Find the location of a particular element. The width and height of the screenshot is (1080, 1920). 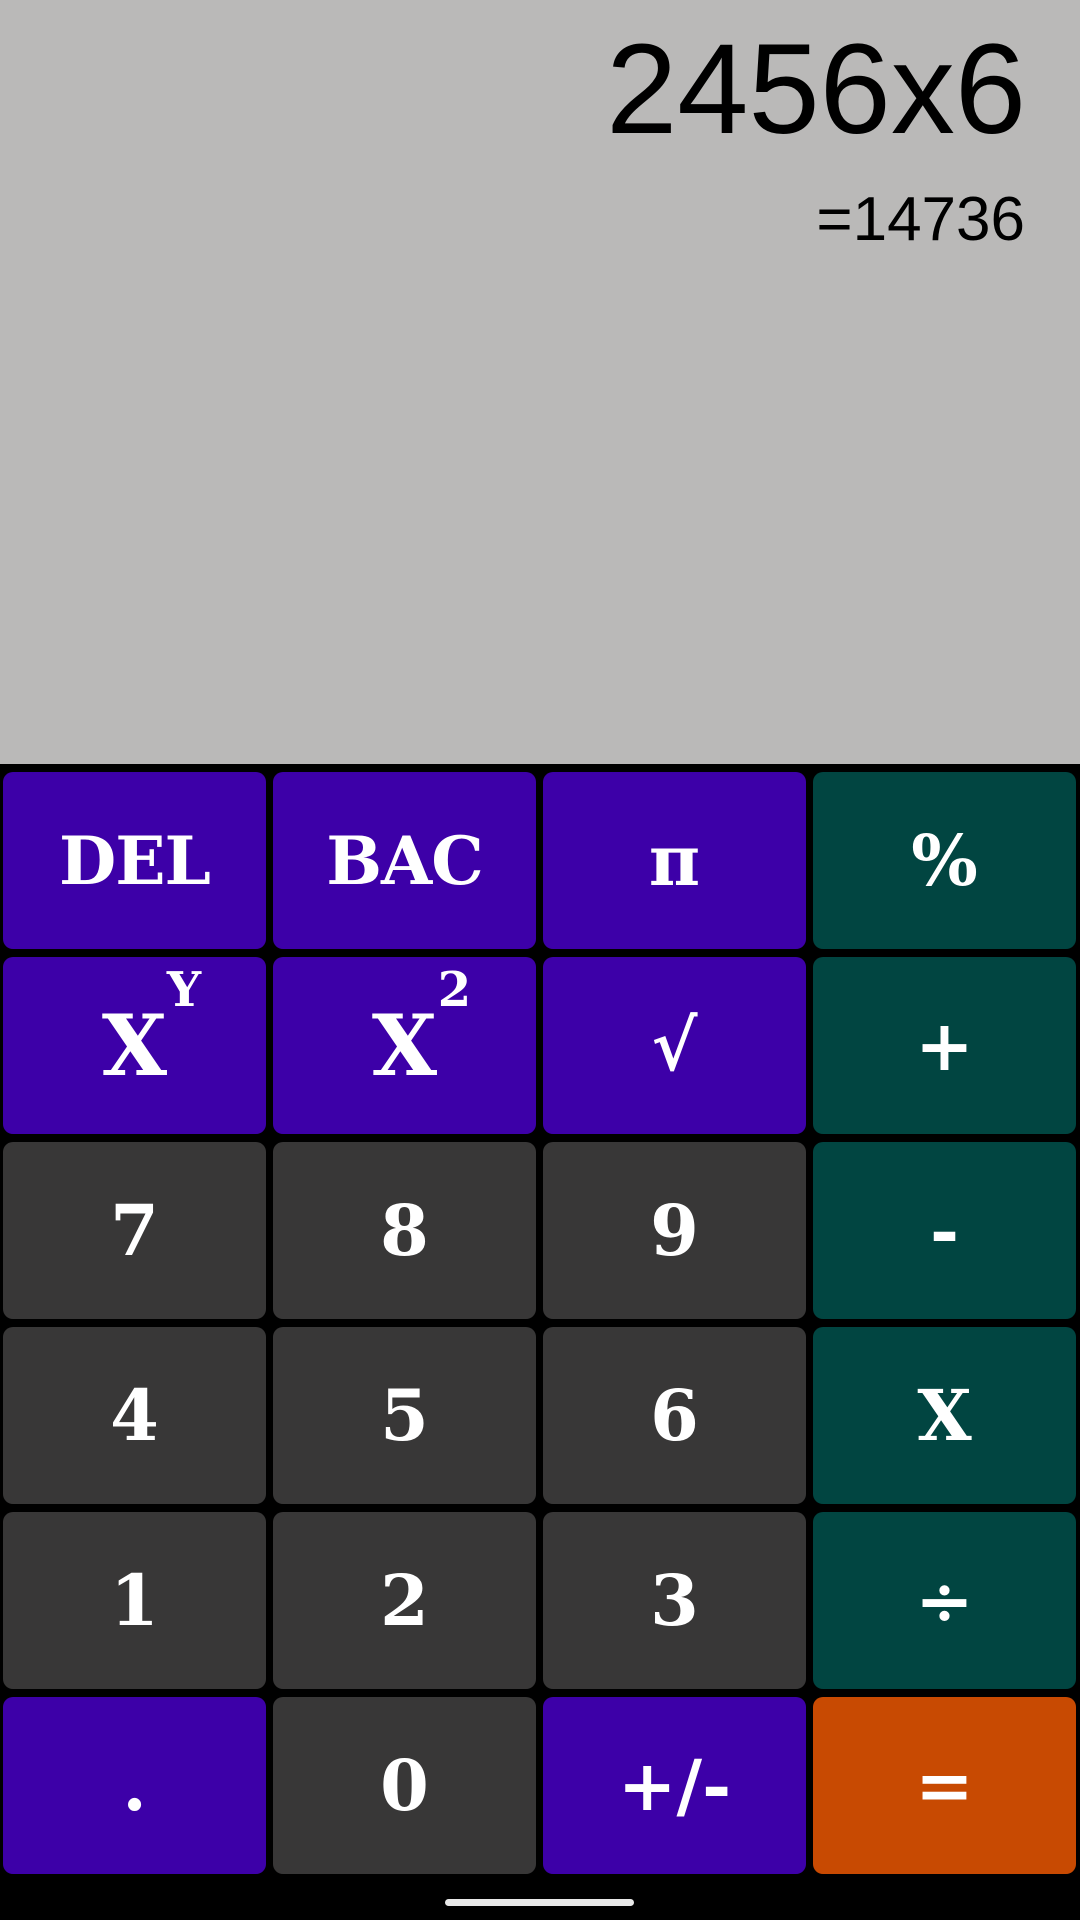

power-exponent-label: Y is located at coordinates (184, 990).